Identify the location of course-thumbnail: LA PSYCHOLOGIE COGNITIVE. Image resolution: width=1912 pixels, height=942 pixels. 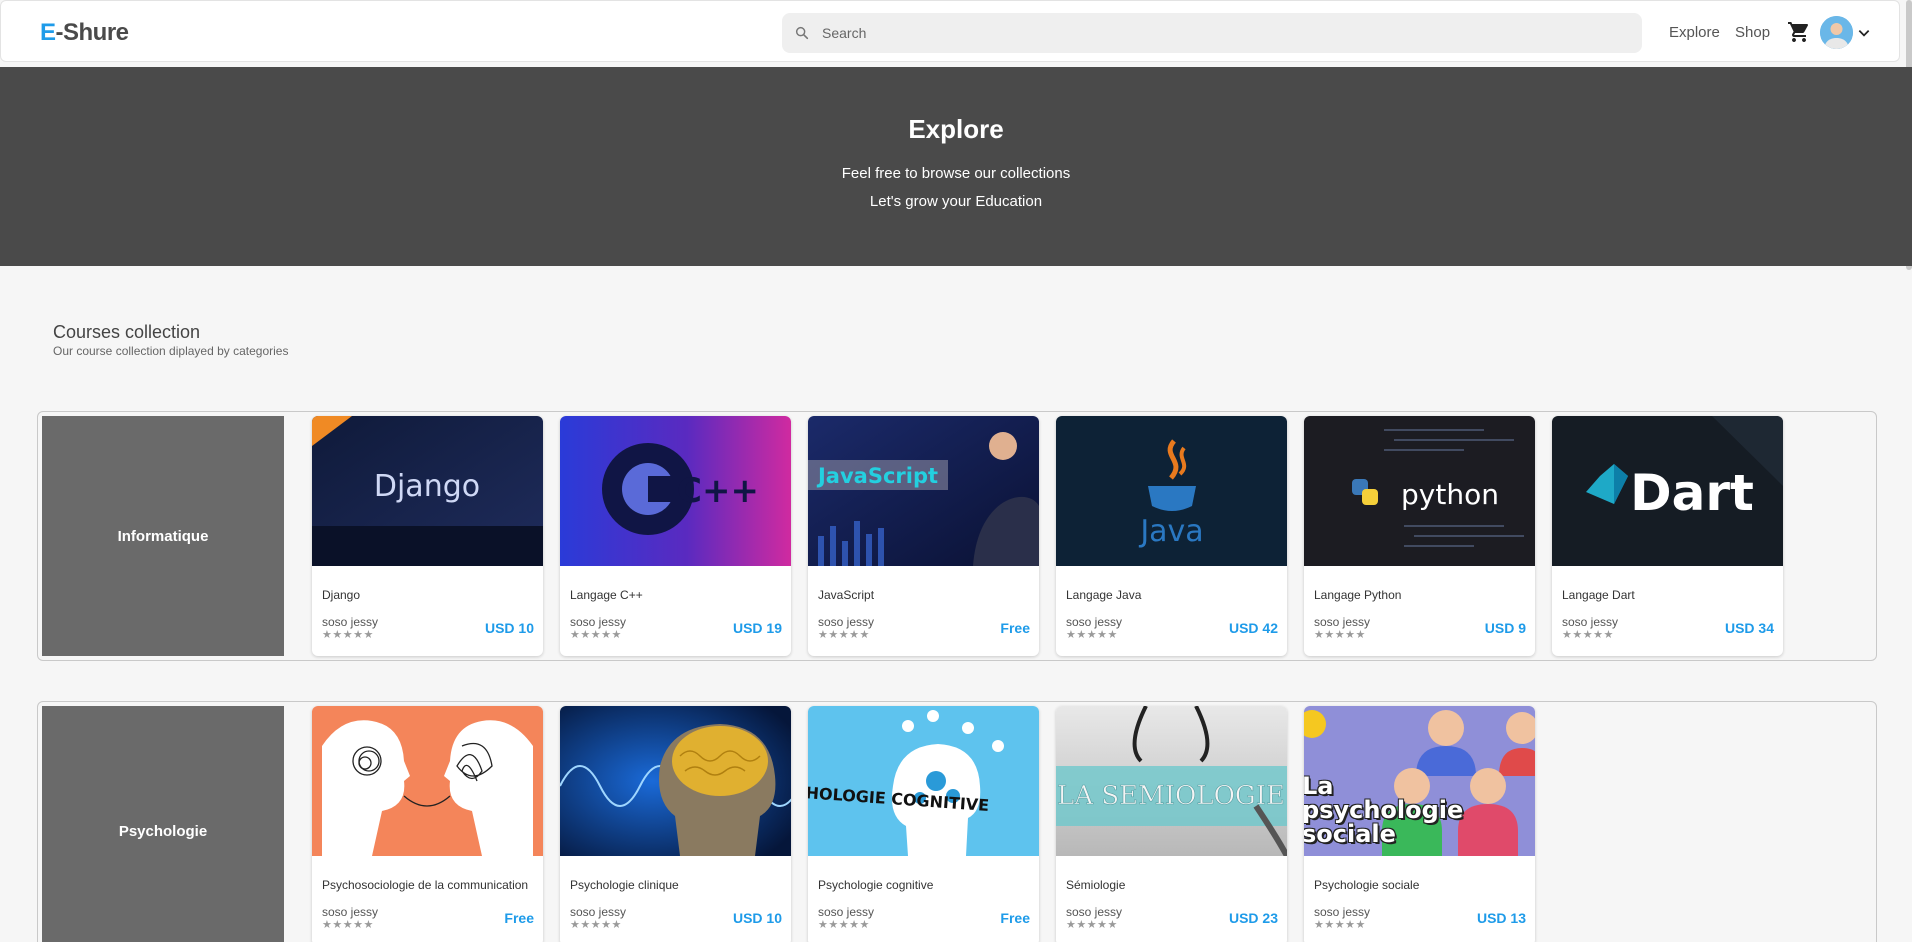
(923, 781).